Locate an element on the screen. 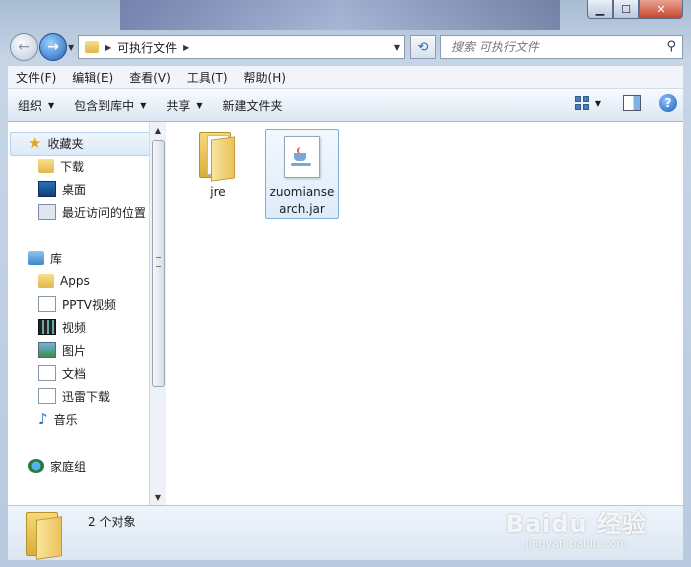  sidebar-item-pptv: PPTV视频 is located at coordinates (77, 304).